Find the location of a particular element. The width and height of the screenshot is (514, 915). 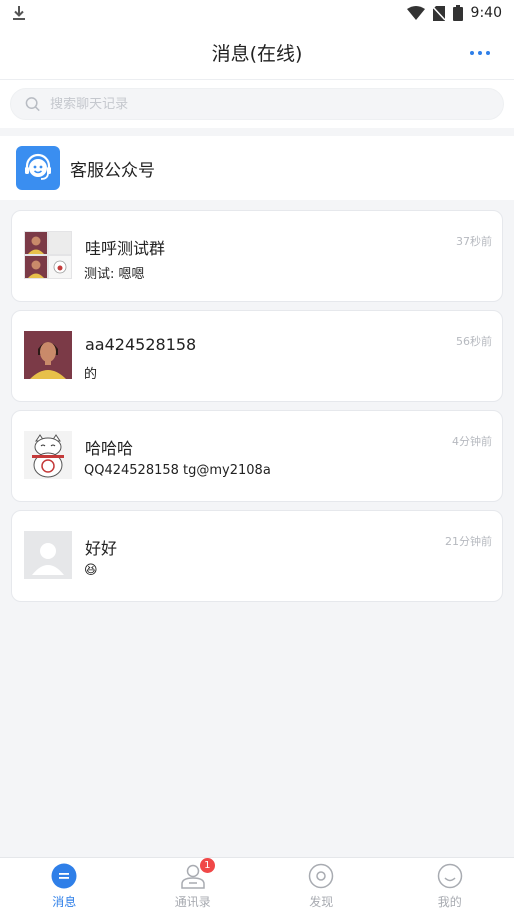

bottom-nav: 消息 1 通讯录 发现 我的 is located at coordinates (257, 886).